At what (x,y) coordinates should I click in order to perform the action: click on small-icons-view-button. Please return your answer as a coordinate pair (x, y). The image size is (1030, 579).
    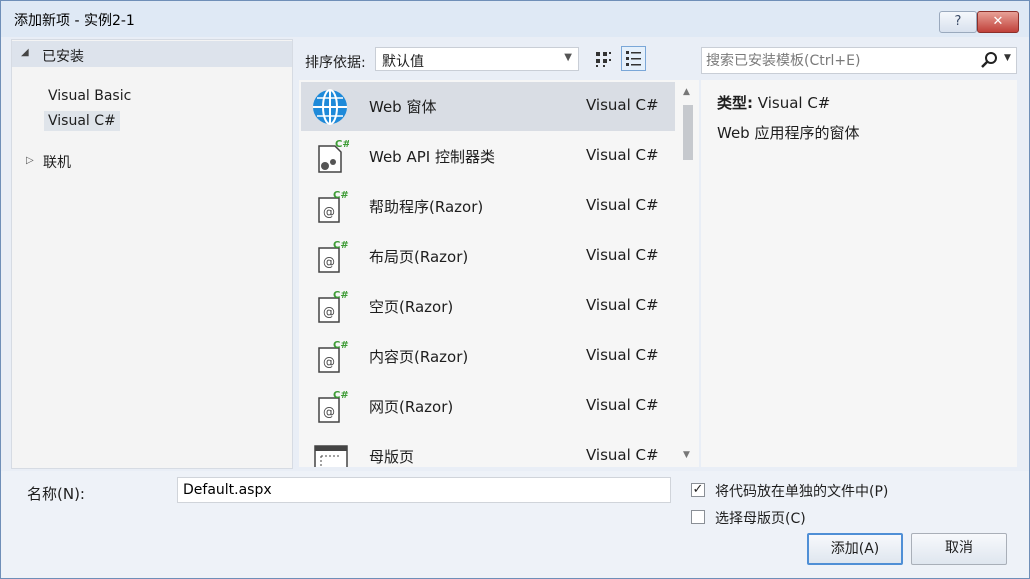
    Looking at the image, I should click on (602, 58).